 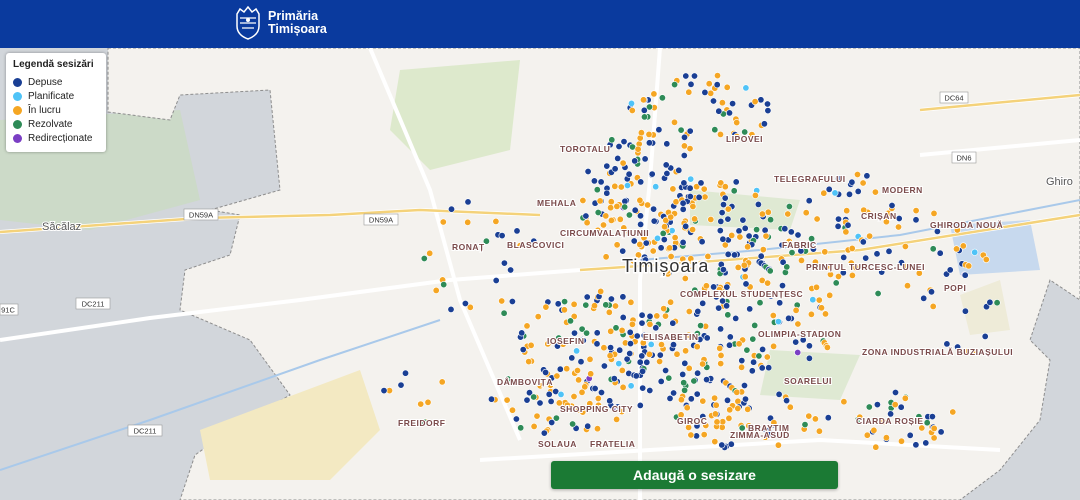 What do you see at coordinates (280, 23) in the screenshot?
I see `brand-logo: Primăria Timișoara` at bounding box center [280, 23].